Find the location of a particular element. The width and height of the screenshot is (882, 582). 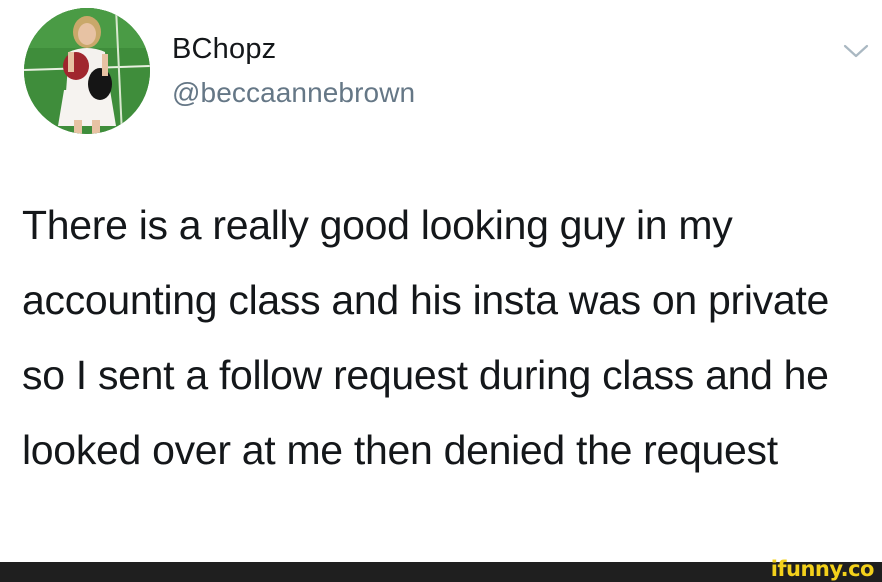

tweet-menu-button is located at coordinates (856, 51).